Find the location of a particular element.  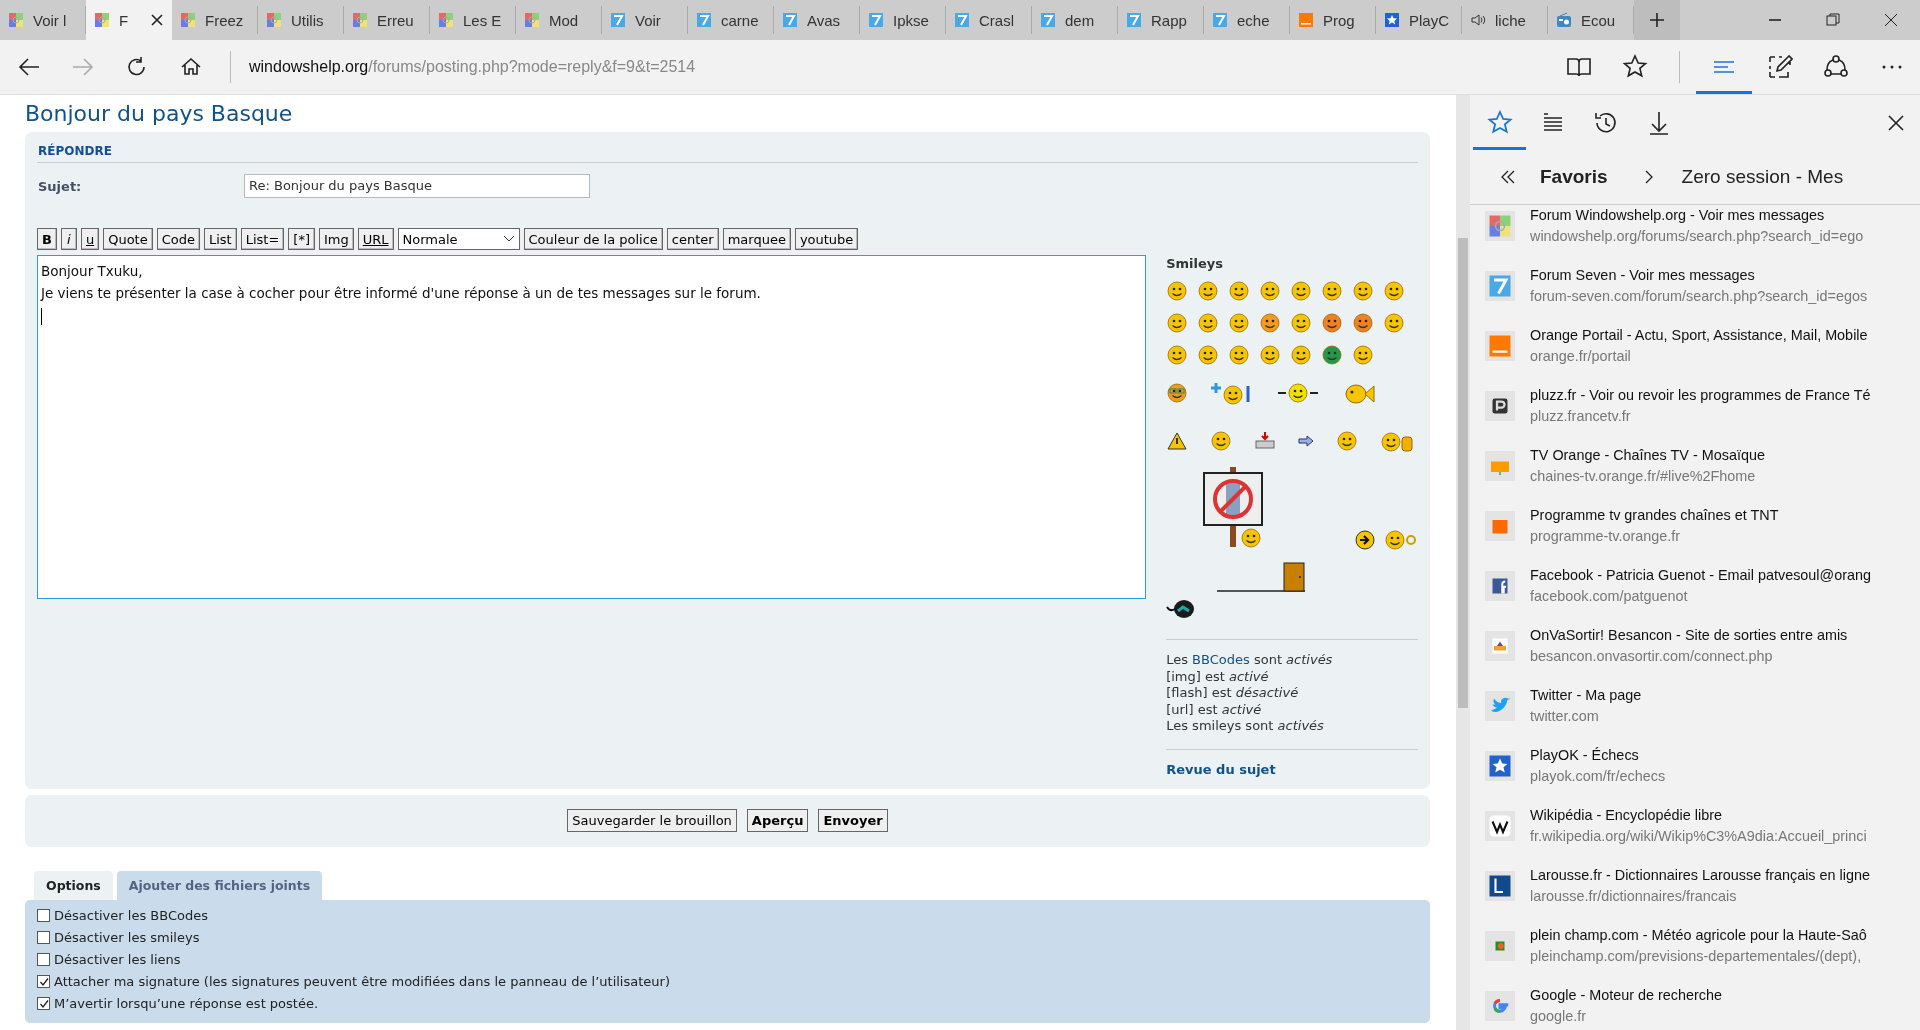

format-button: i is located at coordinates (68, 239).